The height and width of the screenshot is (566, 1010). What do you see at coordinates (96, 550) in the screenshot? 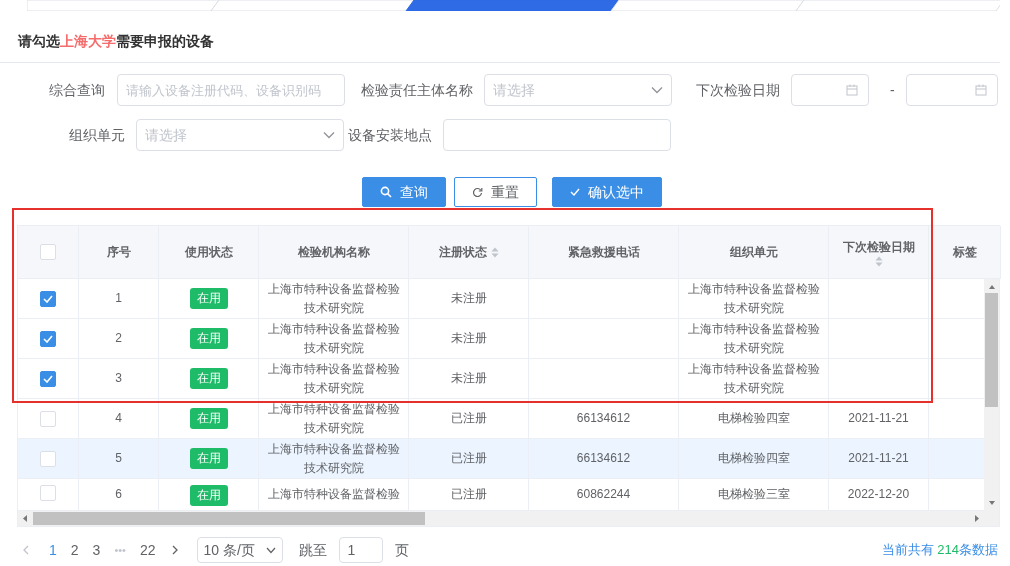
I see `page-link: 3` at bounding box center [96, 550].